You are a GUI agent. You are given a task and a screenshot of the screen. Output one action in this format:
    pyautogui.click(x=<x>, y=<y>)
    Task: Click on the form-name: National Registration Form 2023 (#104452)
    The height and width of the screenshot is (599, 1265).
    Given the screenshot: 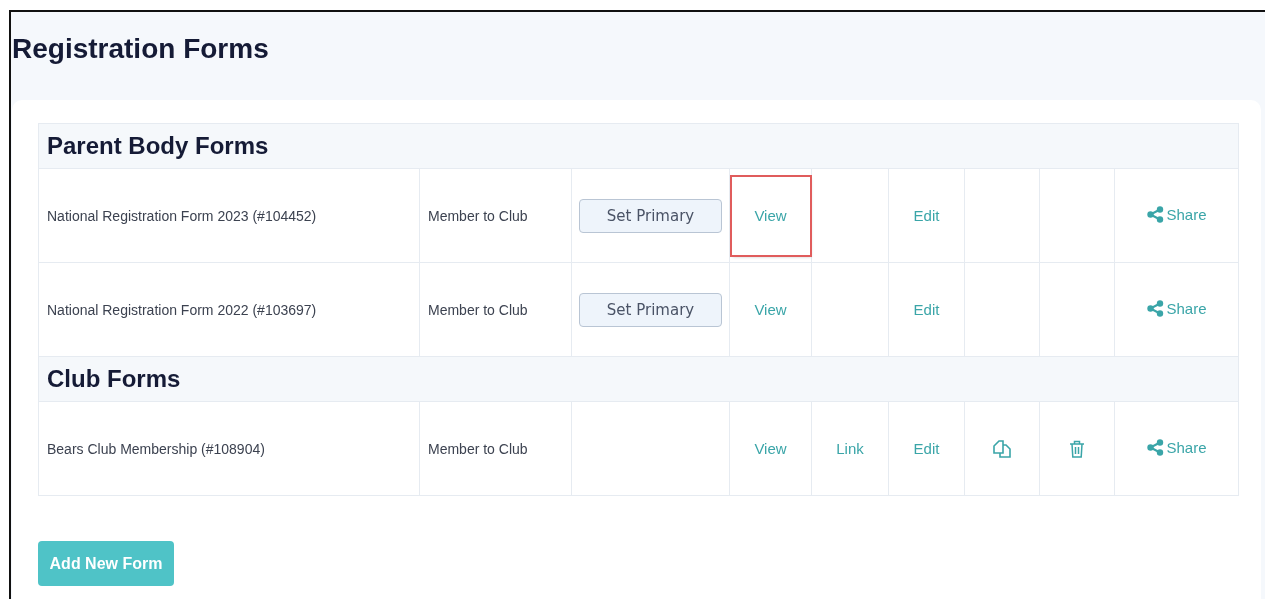 What is the action you would take?
    pyautogui.click(x=182, y=215)
    